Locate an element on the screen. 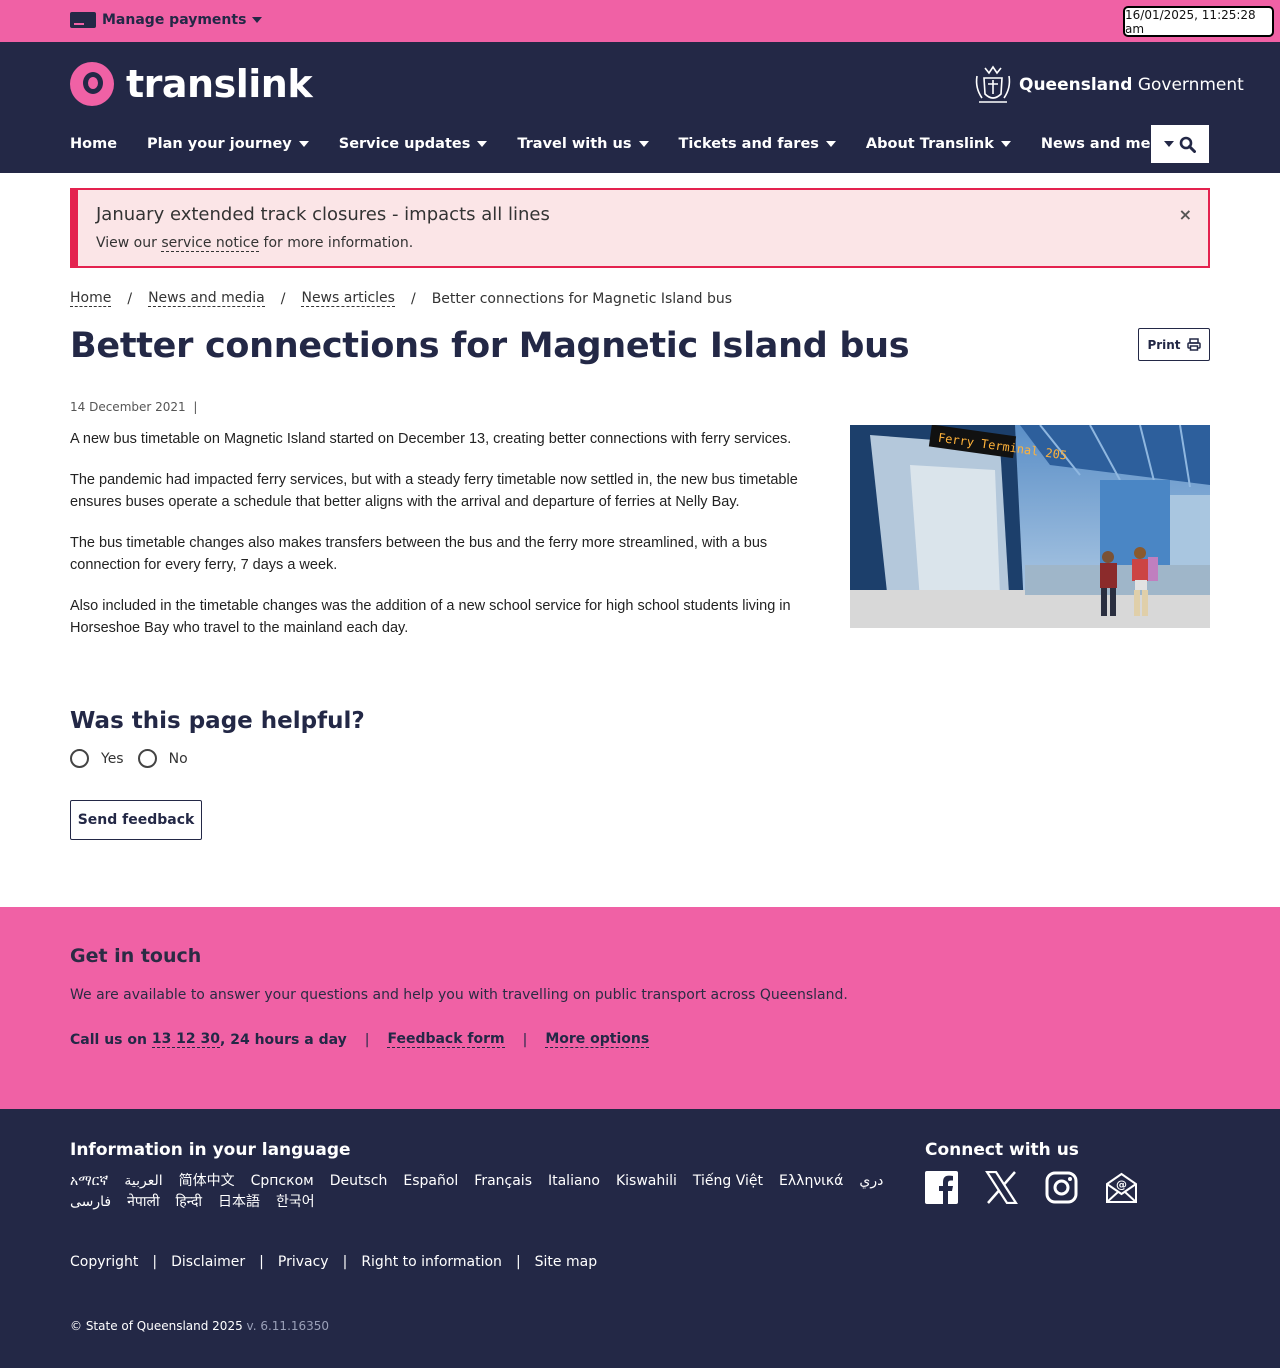  yes-radio is located at coordinates (79, 758).